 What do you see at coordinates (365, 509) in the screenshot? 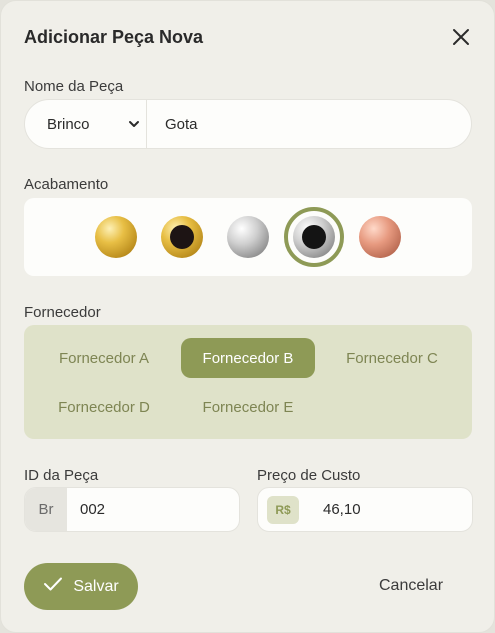
I see `cost-field: R$ 46,10` at bounding box center [365, 509].